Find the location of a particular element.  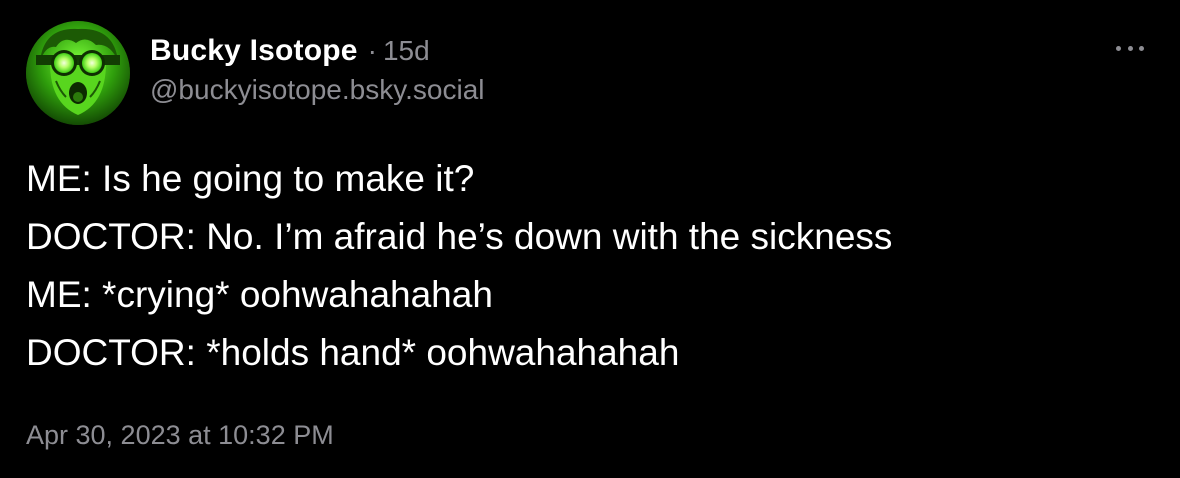

post-line: ME: Is he going to make it? is located at coordinates (250, 178).